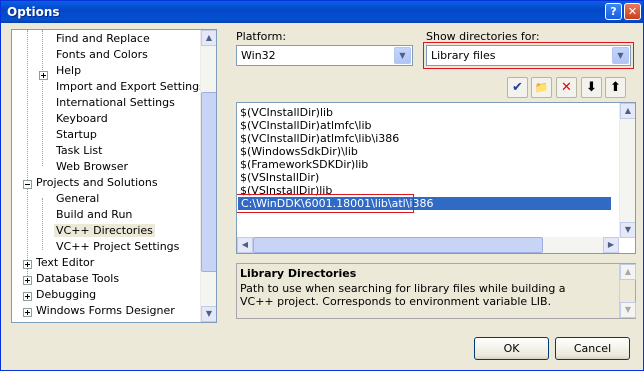  I want to click on tree-item-build-and-run: Build and Run, so click(94, 215).